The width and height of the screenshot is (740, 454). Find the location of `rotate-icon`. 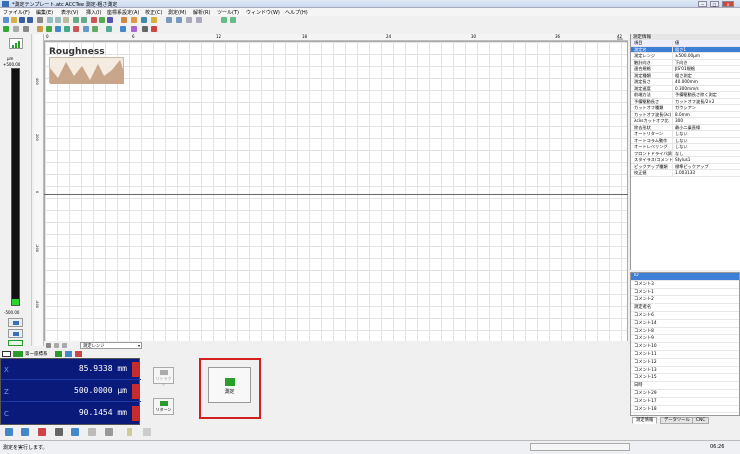

rotate-icon is located at coordinates (25, 432).